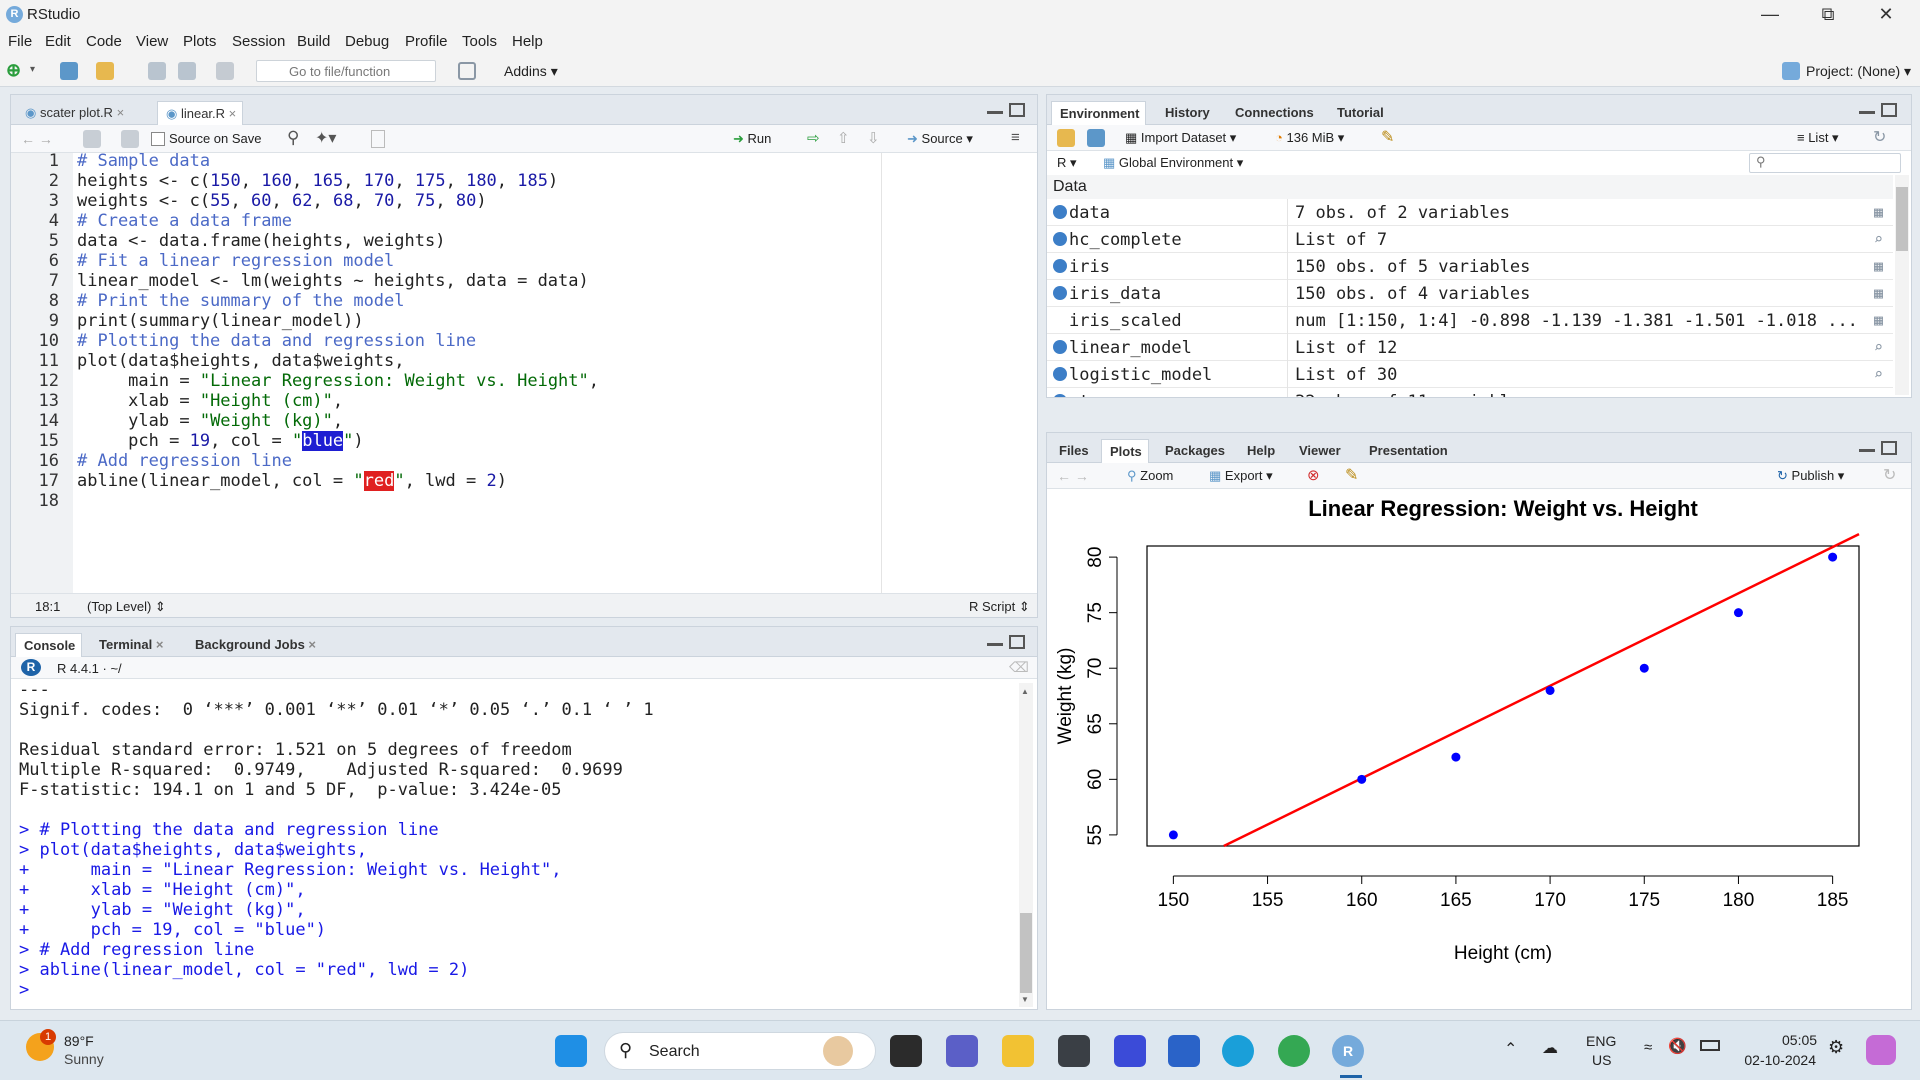 This screenshot has height=1080, width=1920. What do you see at coordinates (1194, 451) in the screenshot?
I see `tab-packages: Packages` at bounding box center [1194, 451].